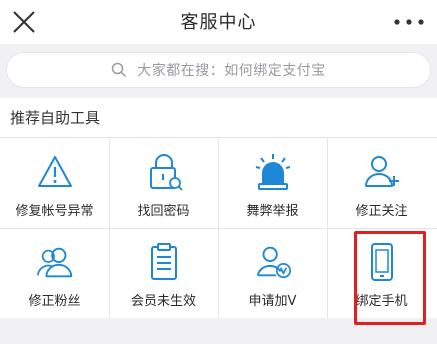 The image size is (437, 344). Describe the element at coordinates (272, 211) in the screenshot. I see `tool-label: 舞弊举报` at that location.